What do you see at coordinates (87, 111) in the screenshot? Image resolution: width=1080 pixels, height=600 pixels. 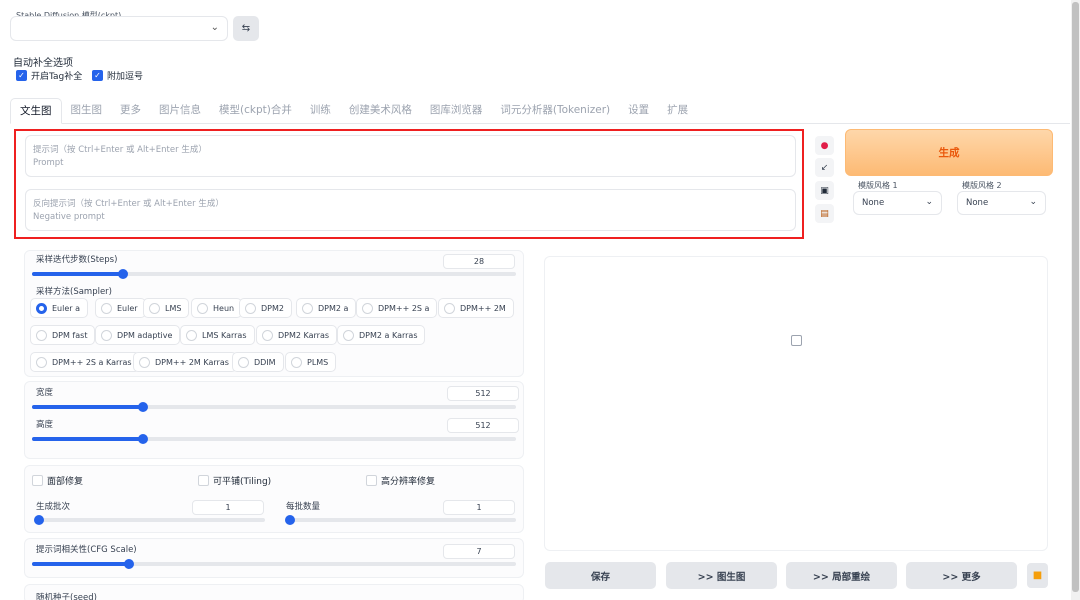 I see `tab-img2img: 图生图` at bounding box center [87, 111].